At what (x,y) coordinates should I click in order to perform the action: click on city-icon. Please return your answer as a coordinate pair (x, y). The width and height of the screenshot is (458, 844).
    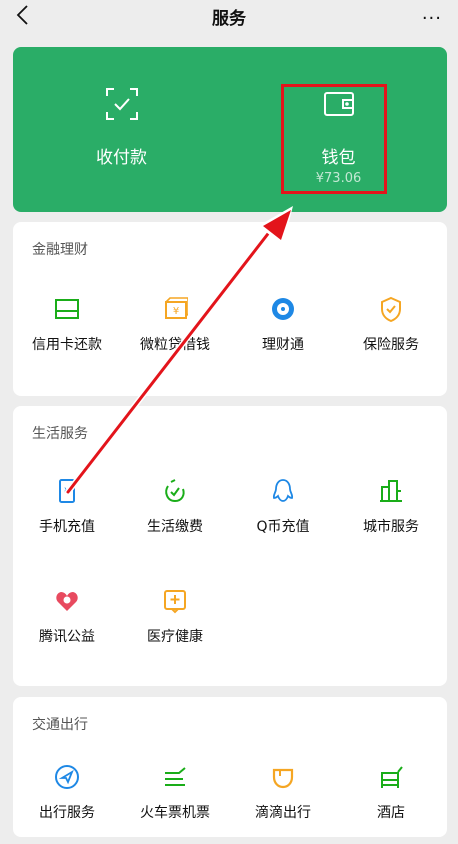
    Looking at the image, I should click on (391, 491).